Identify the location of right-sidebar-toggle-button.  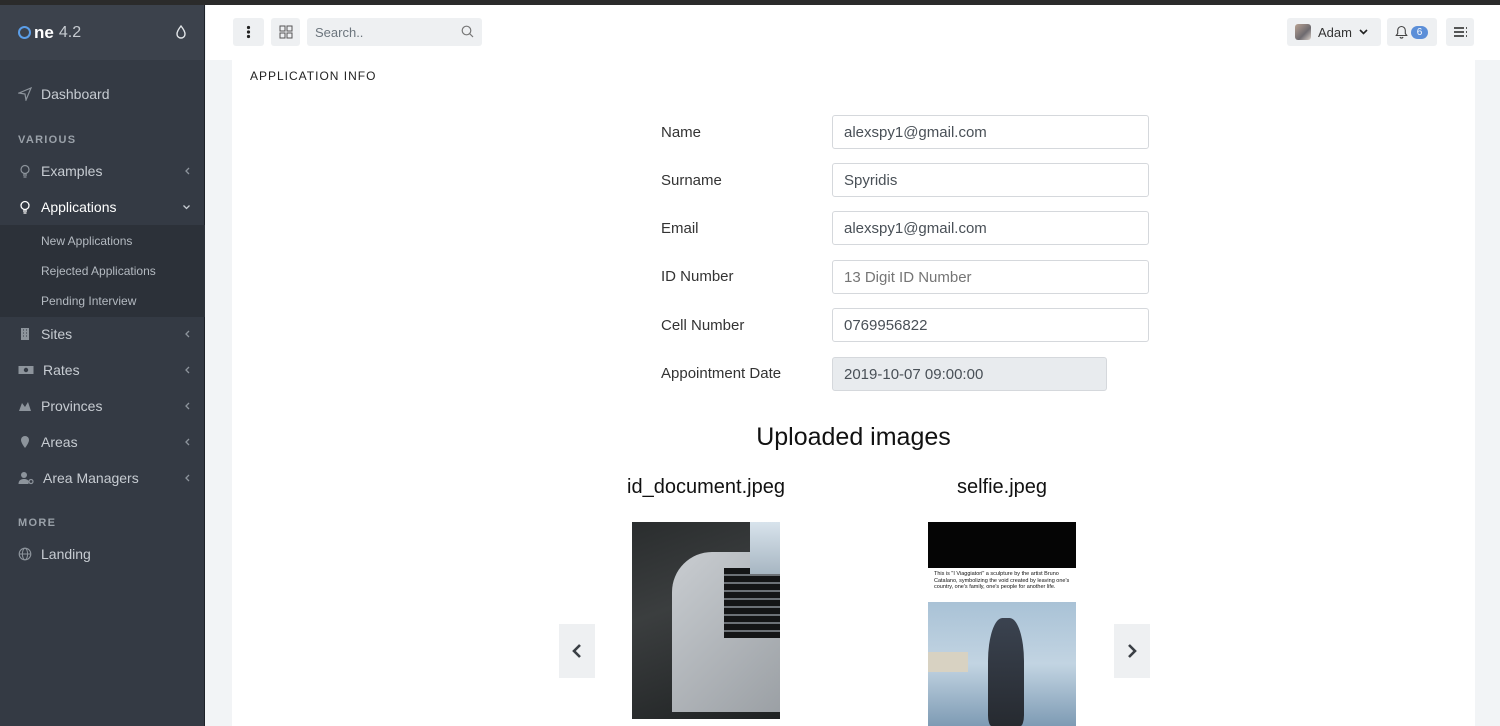
(1460, 32).